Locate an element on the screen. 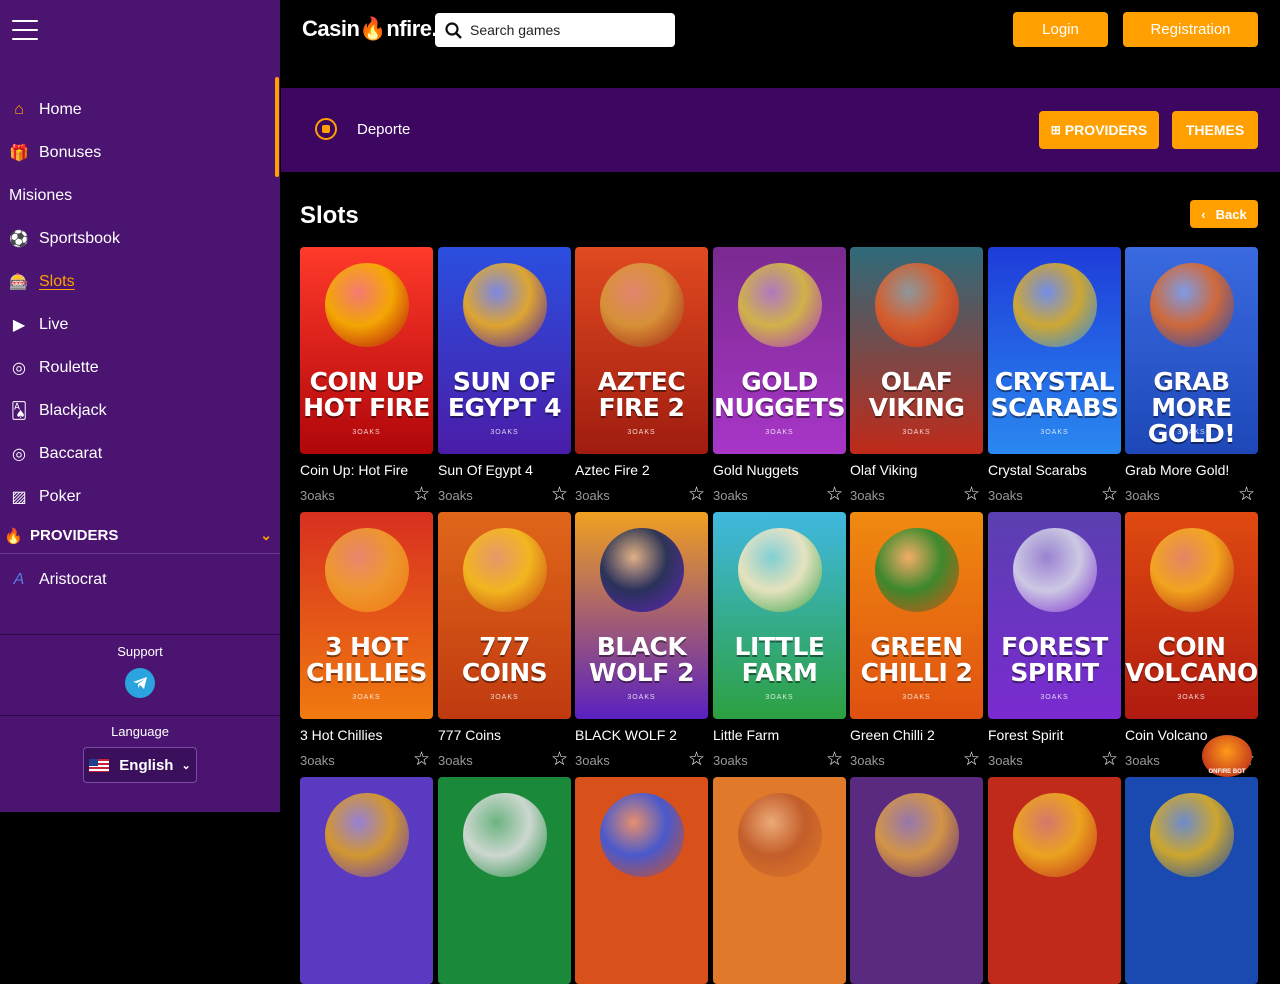 The height and width of the screenshot is (984, 1280). game-card: SUN OF EGYPT 4 3OAKS Sun Of Egypt 4 3oaks ☆ is located at coordinates (504, 375).